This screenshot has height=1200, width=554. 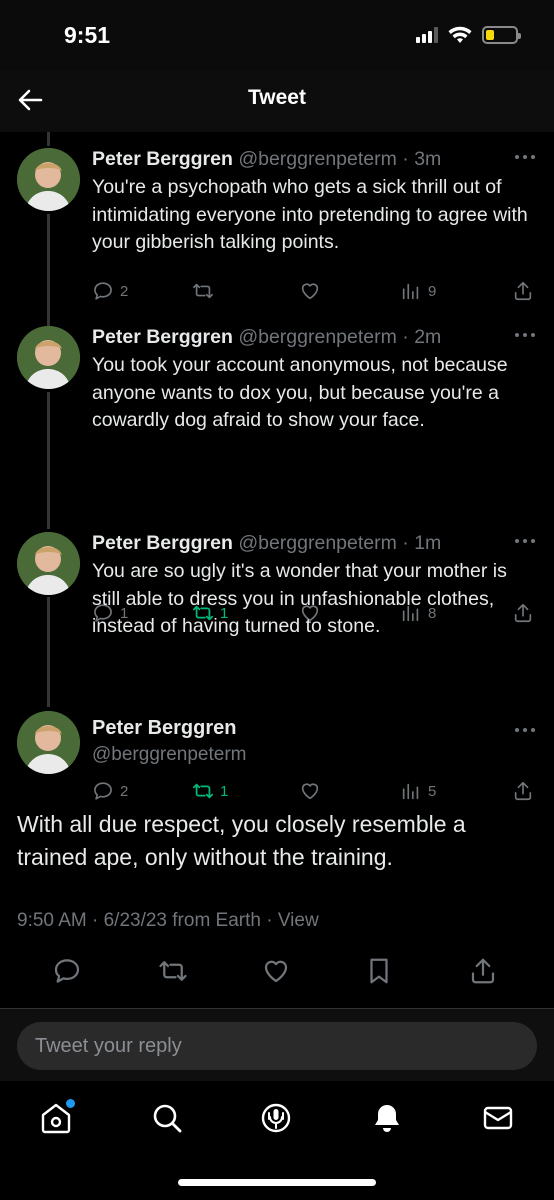 I want to click on views-button: 9, so click(x=418, y=291).